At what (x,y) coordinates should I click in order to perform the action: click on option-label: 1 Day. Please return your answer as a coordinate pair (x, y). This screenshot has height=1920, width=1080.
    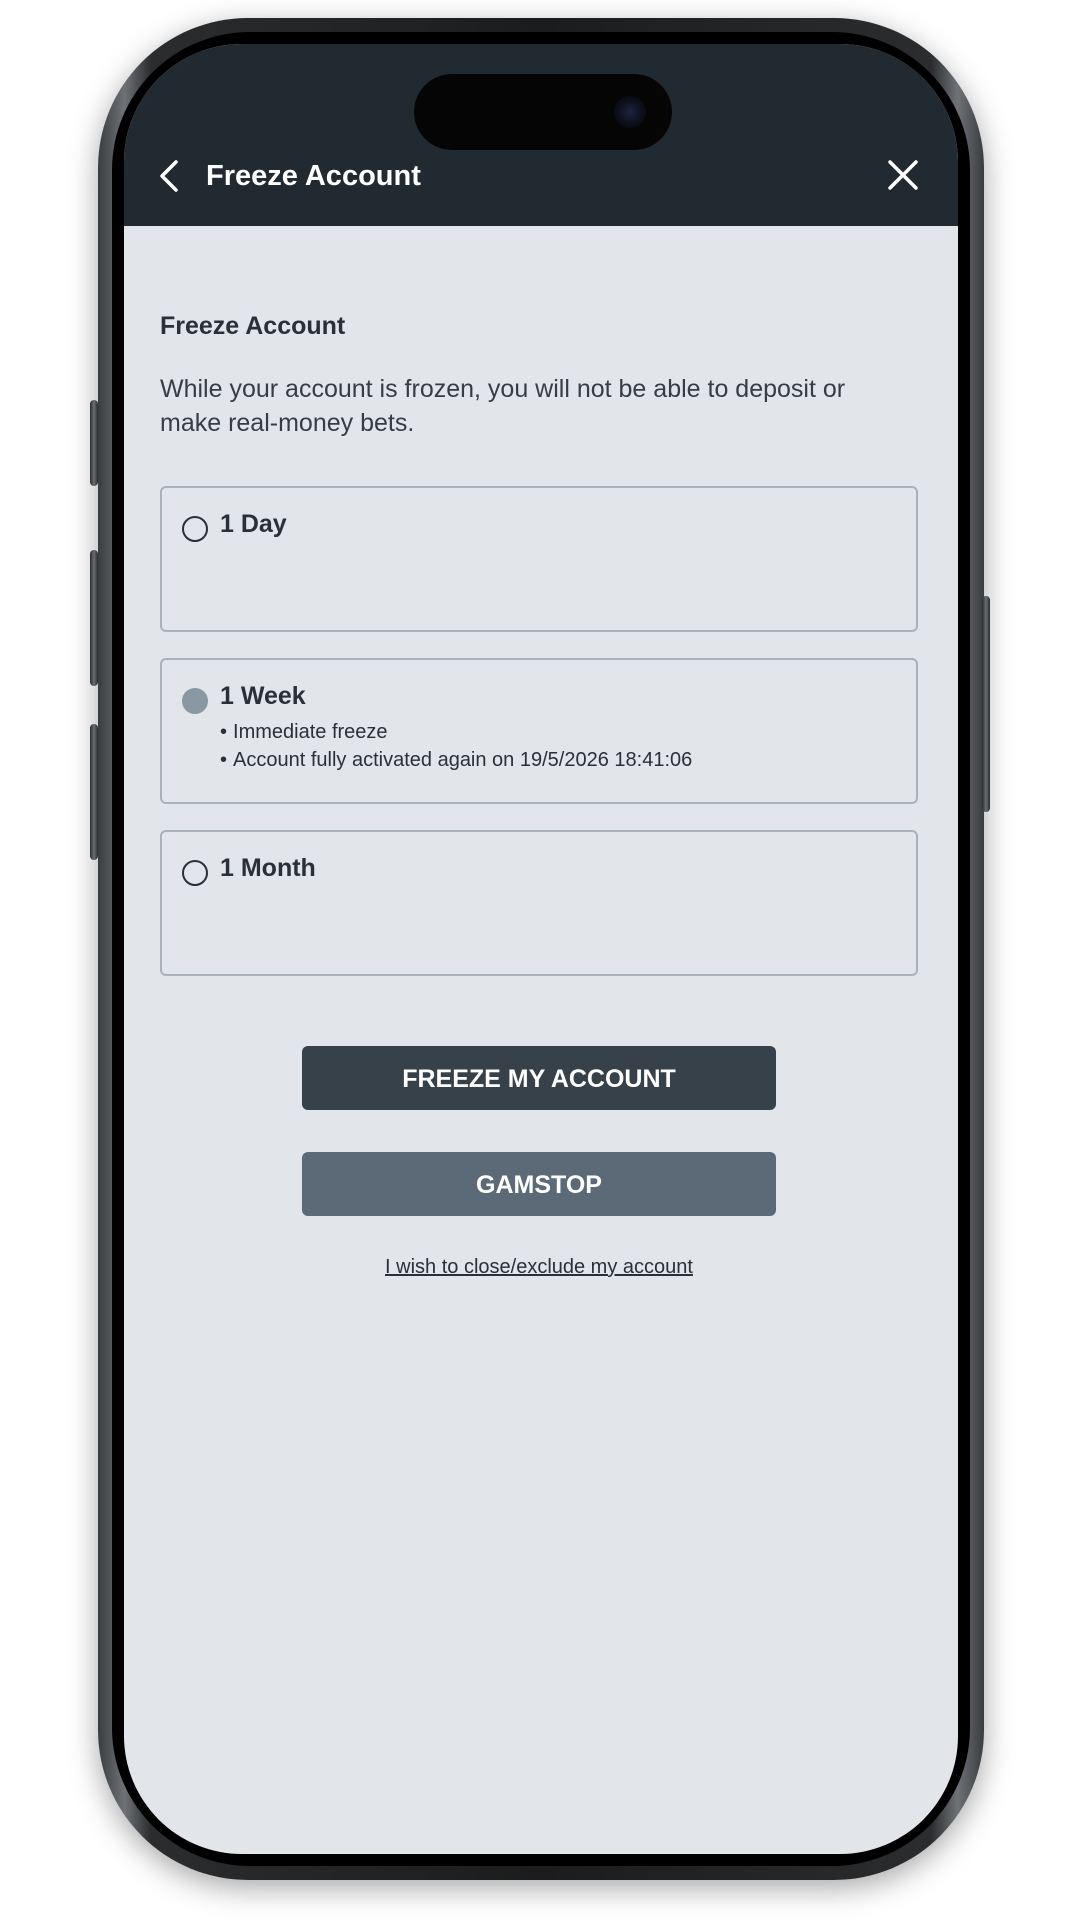
    Looking at the image, I should click on (253, 524).